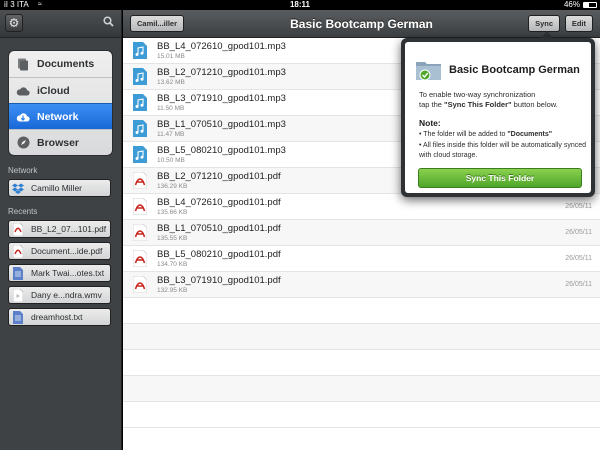 The image size is (600, 450). I want to click on recent-item: Dany e...ndra.wmv, so click(59, 295).